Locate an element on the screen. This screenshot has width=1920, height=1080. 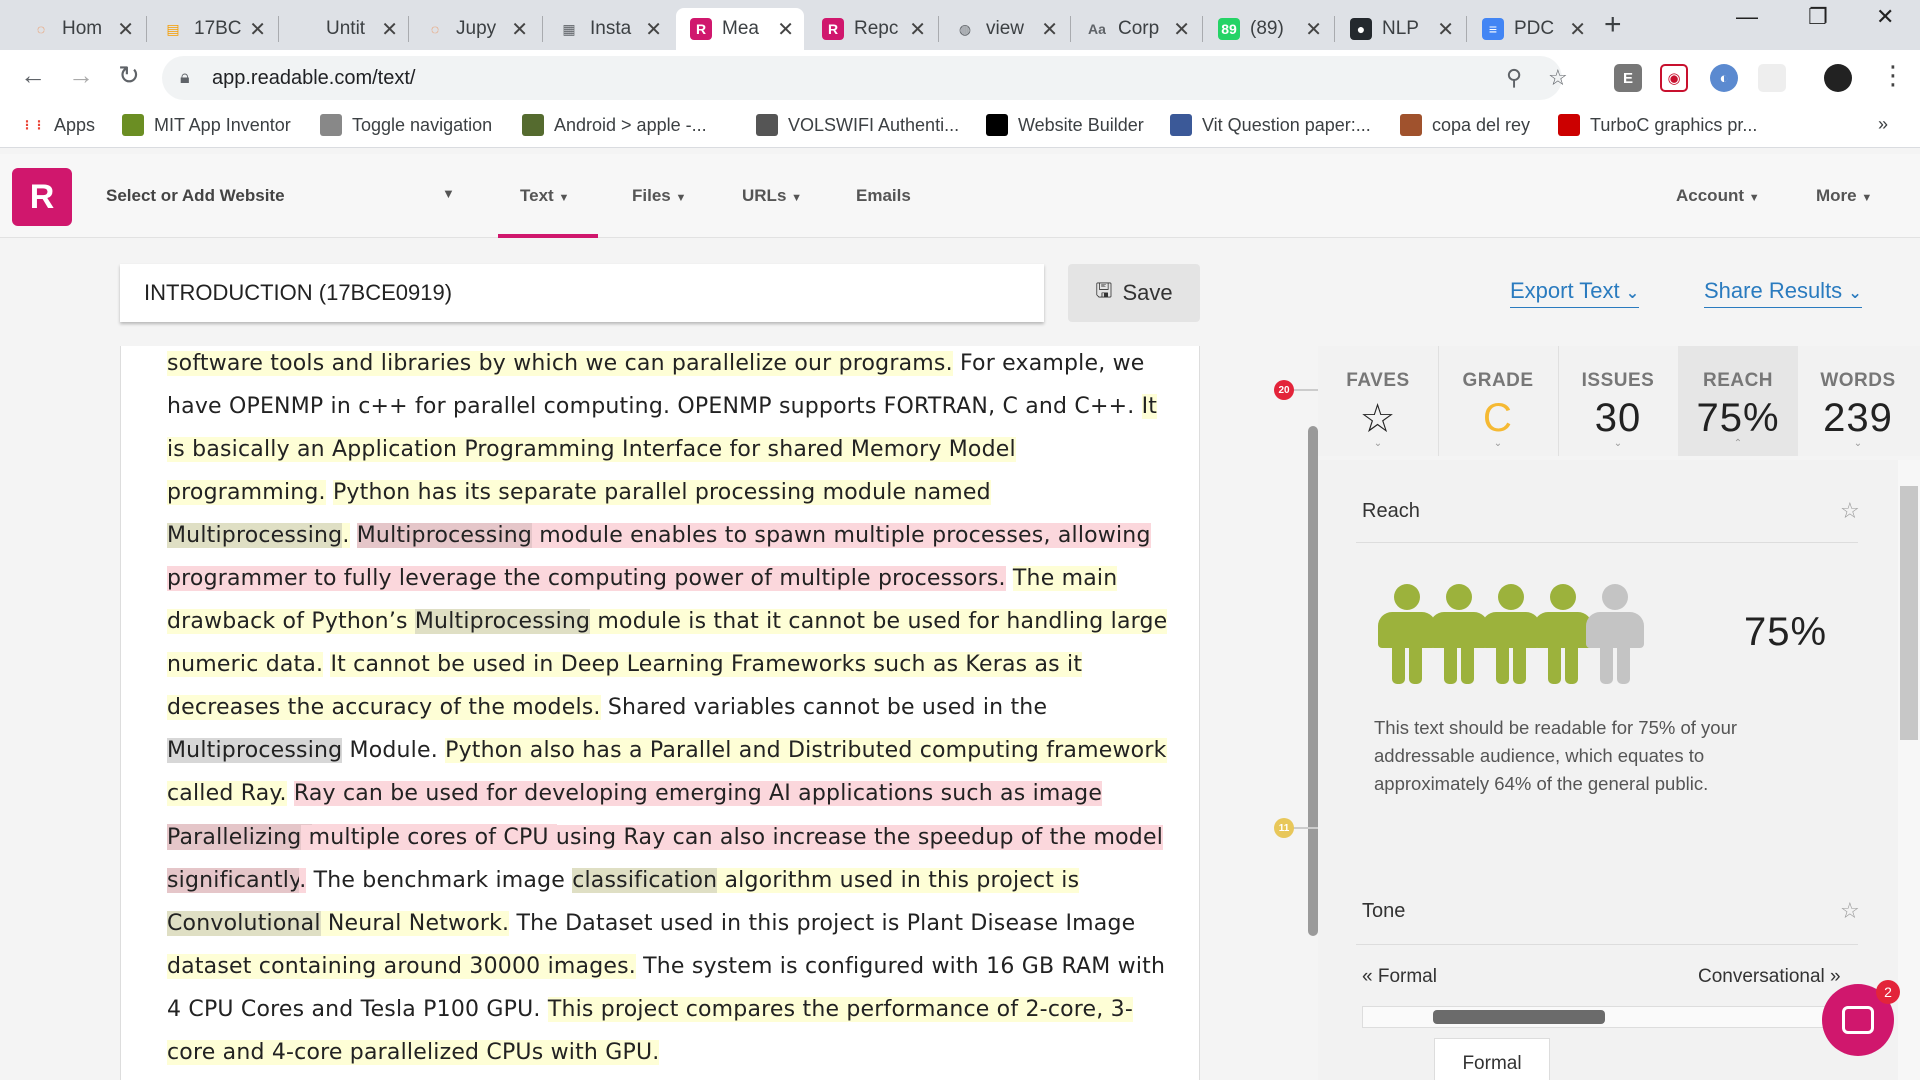
browser-tab: 89 (89) ✕ is located at coordinates (1268, 29).